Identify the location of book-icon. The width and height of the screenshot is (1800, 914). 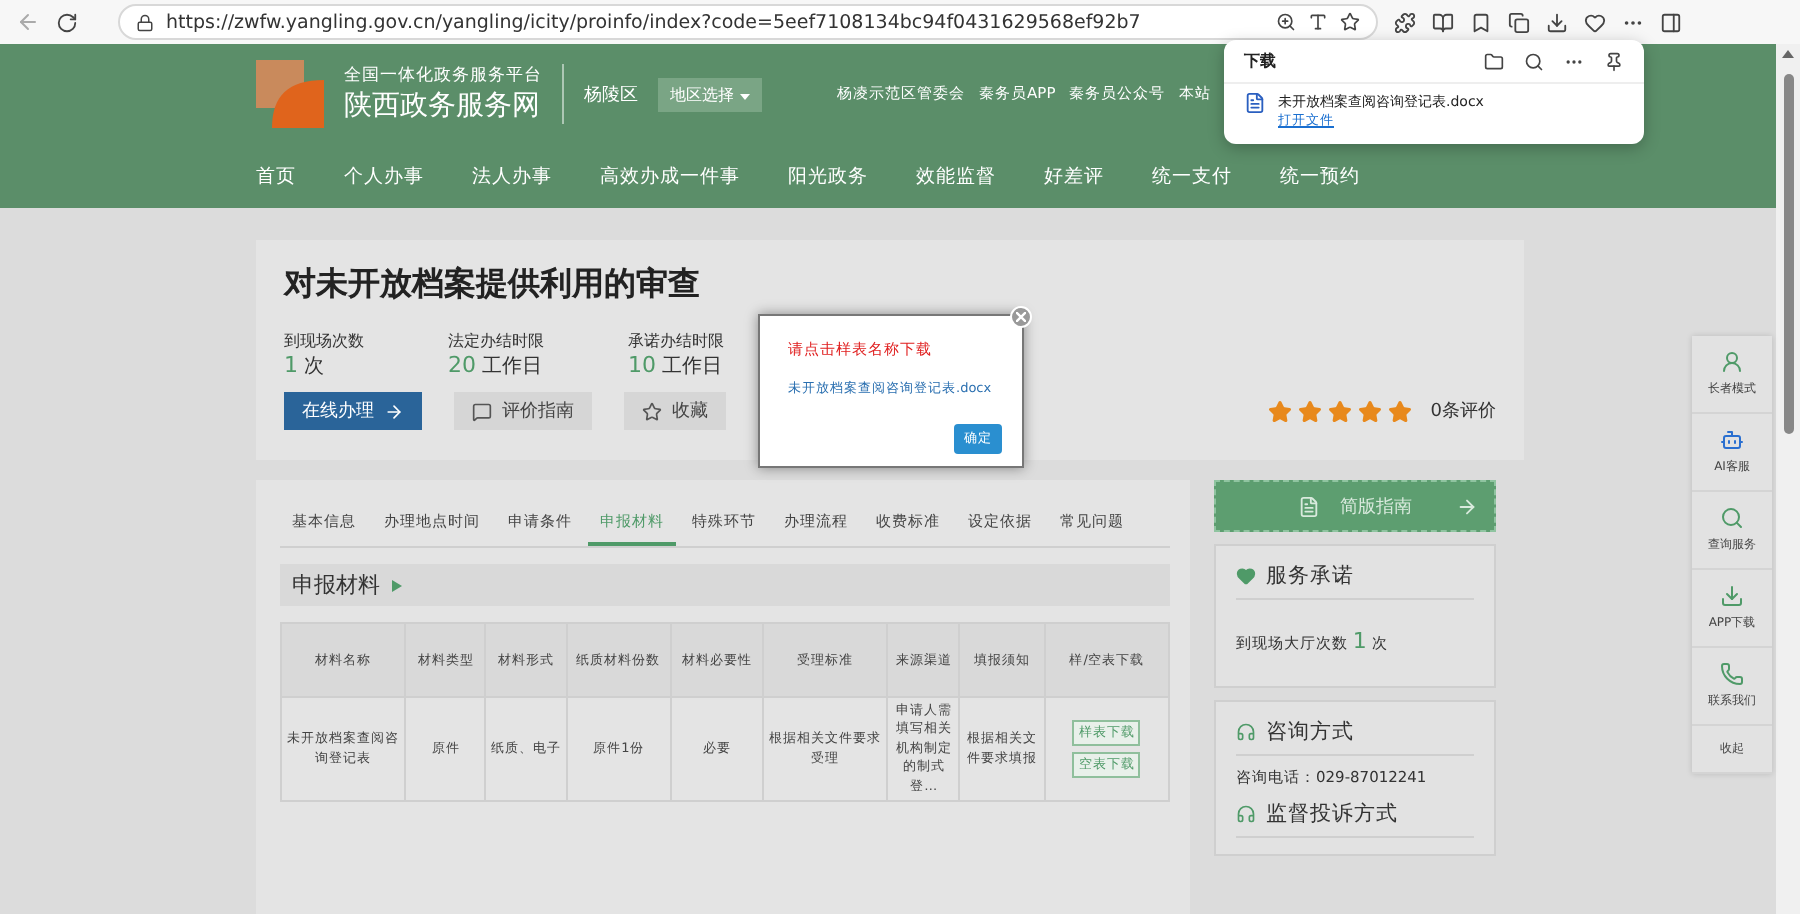
(1443, 22).